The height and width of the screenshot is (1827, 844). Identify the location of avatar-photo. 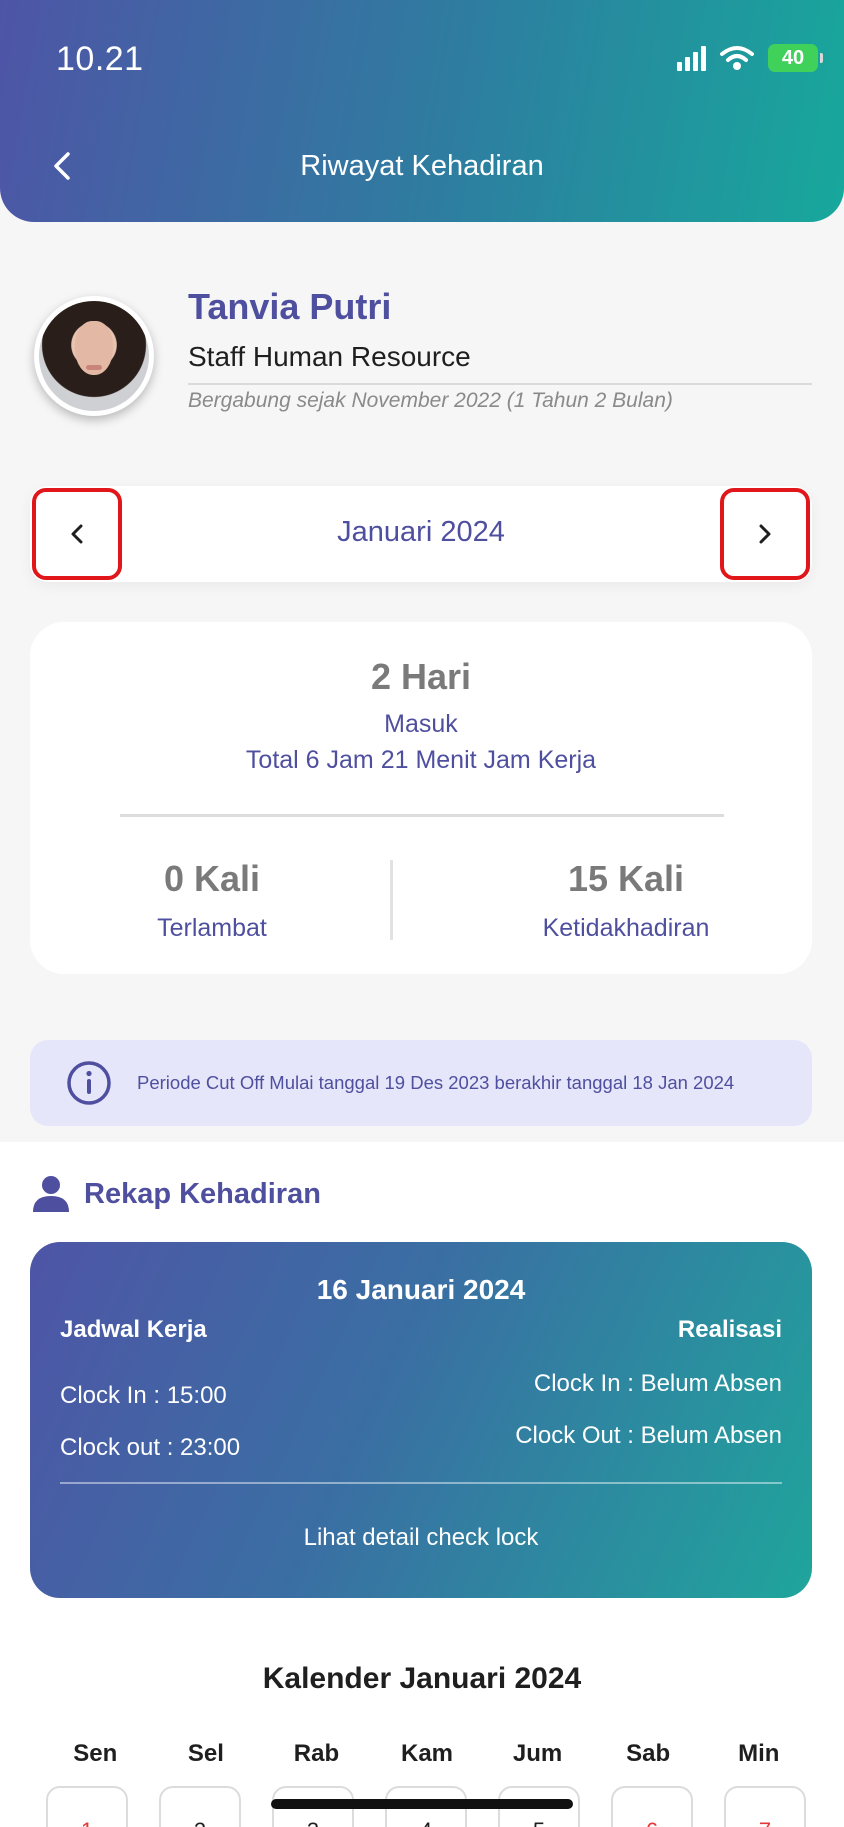
(94, 356).